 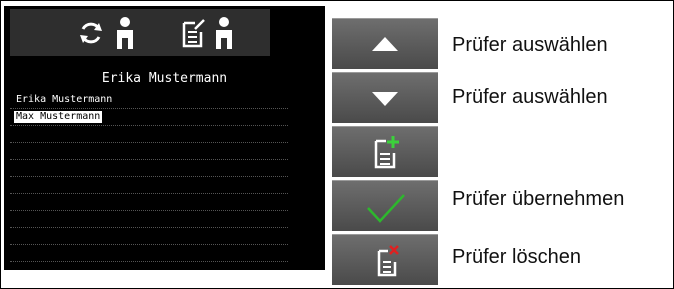 I want to click on delete-document-icon, so click(x=388, y=261).